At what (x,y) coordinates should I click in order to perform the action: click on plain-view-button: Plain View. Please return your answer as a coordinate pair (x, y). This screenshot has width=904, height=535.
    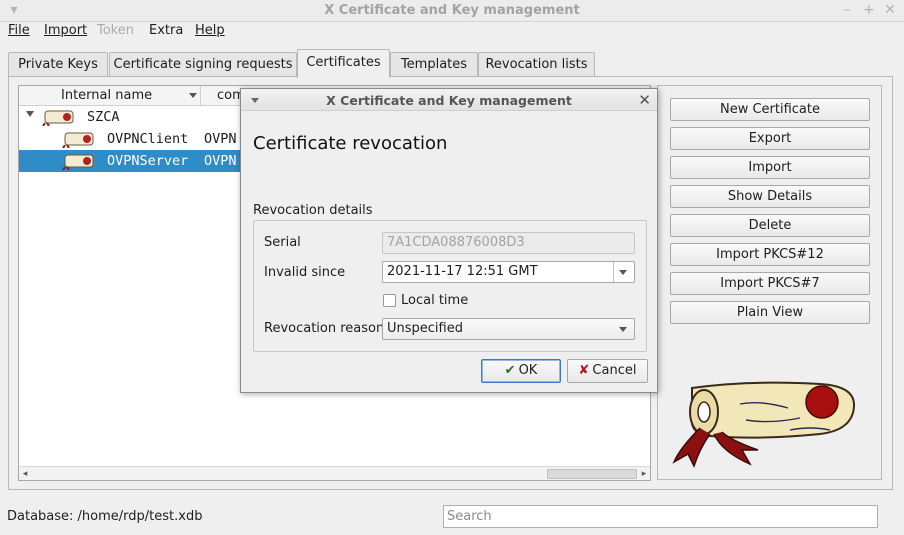
    Looking at the image, I should click on (770, 312).